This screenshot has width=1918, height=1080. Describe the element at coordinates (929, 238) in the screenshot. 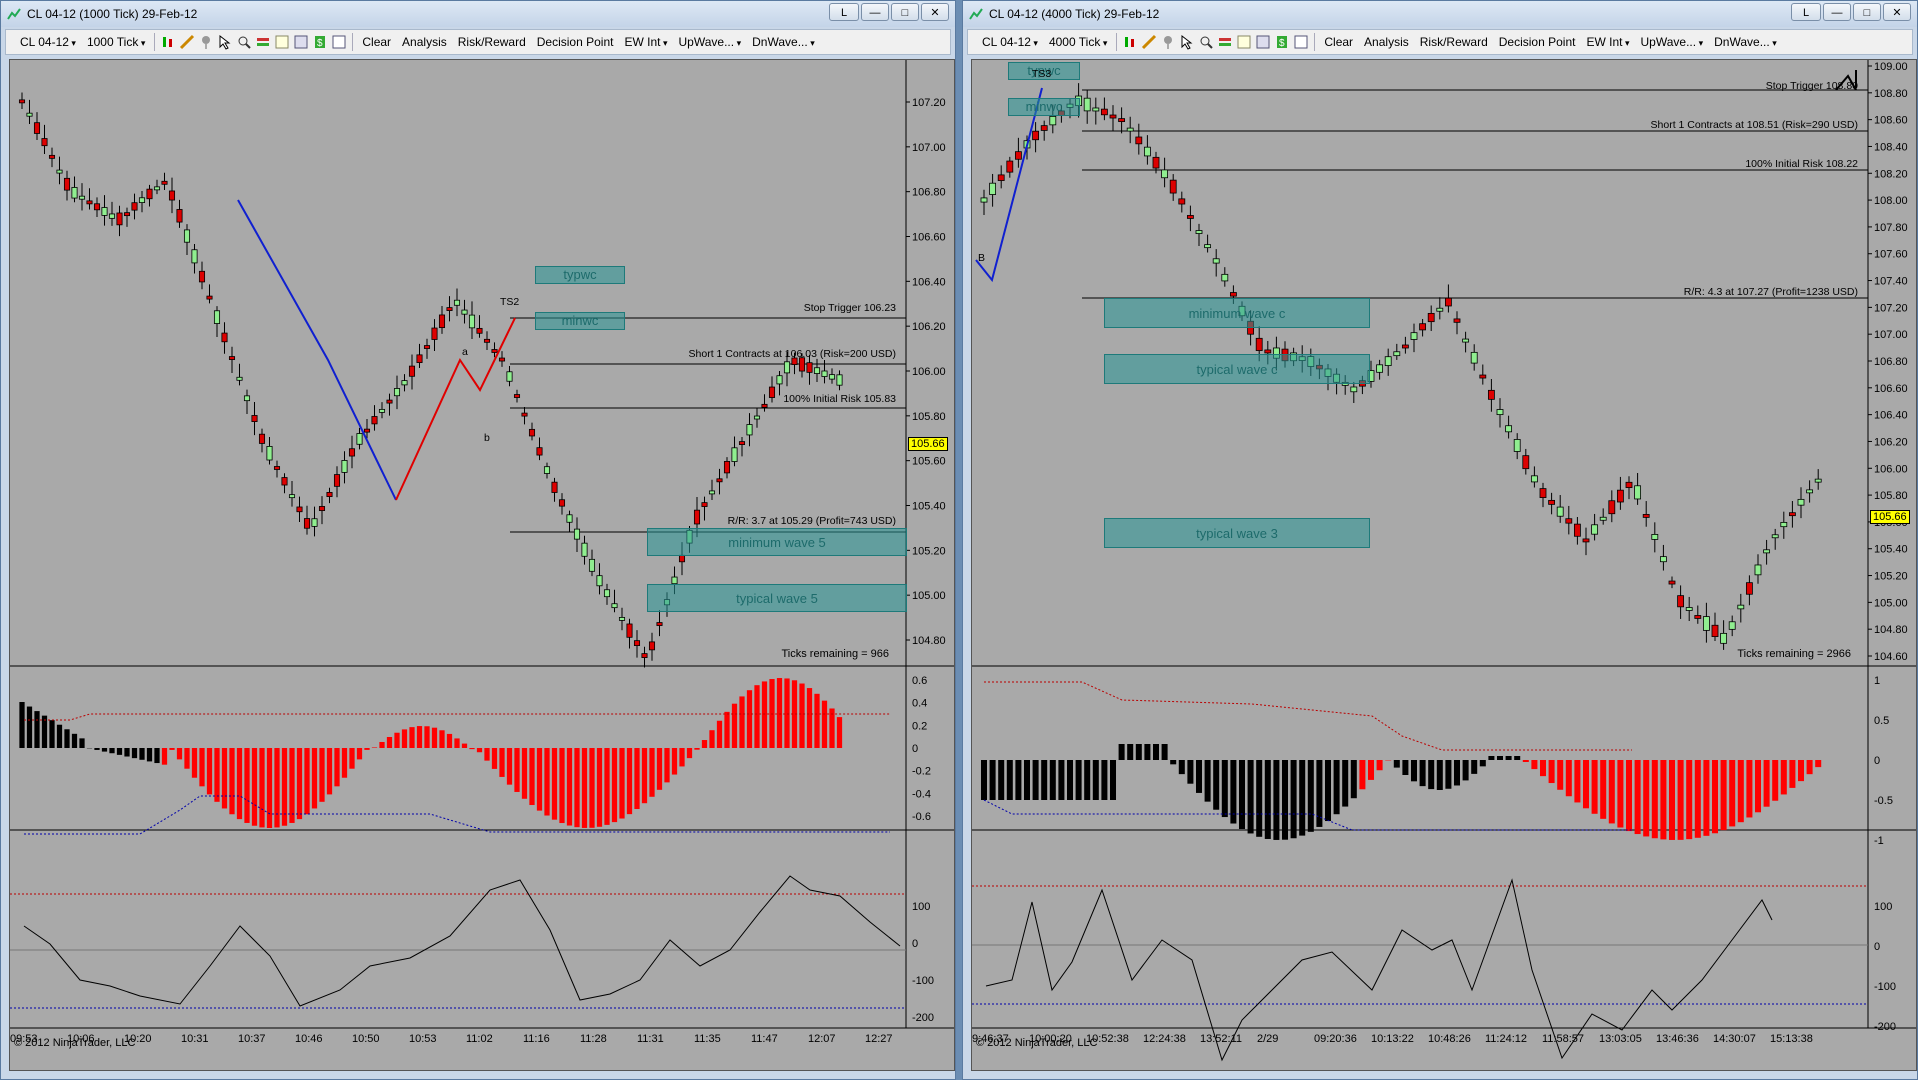

I see `price-tick-label: 106.60` at that location.